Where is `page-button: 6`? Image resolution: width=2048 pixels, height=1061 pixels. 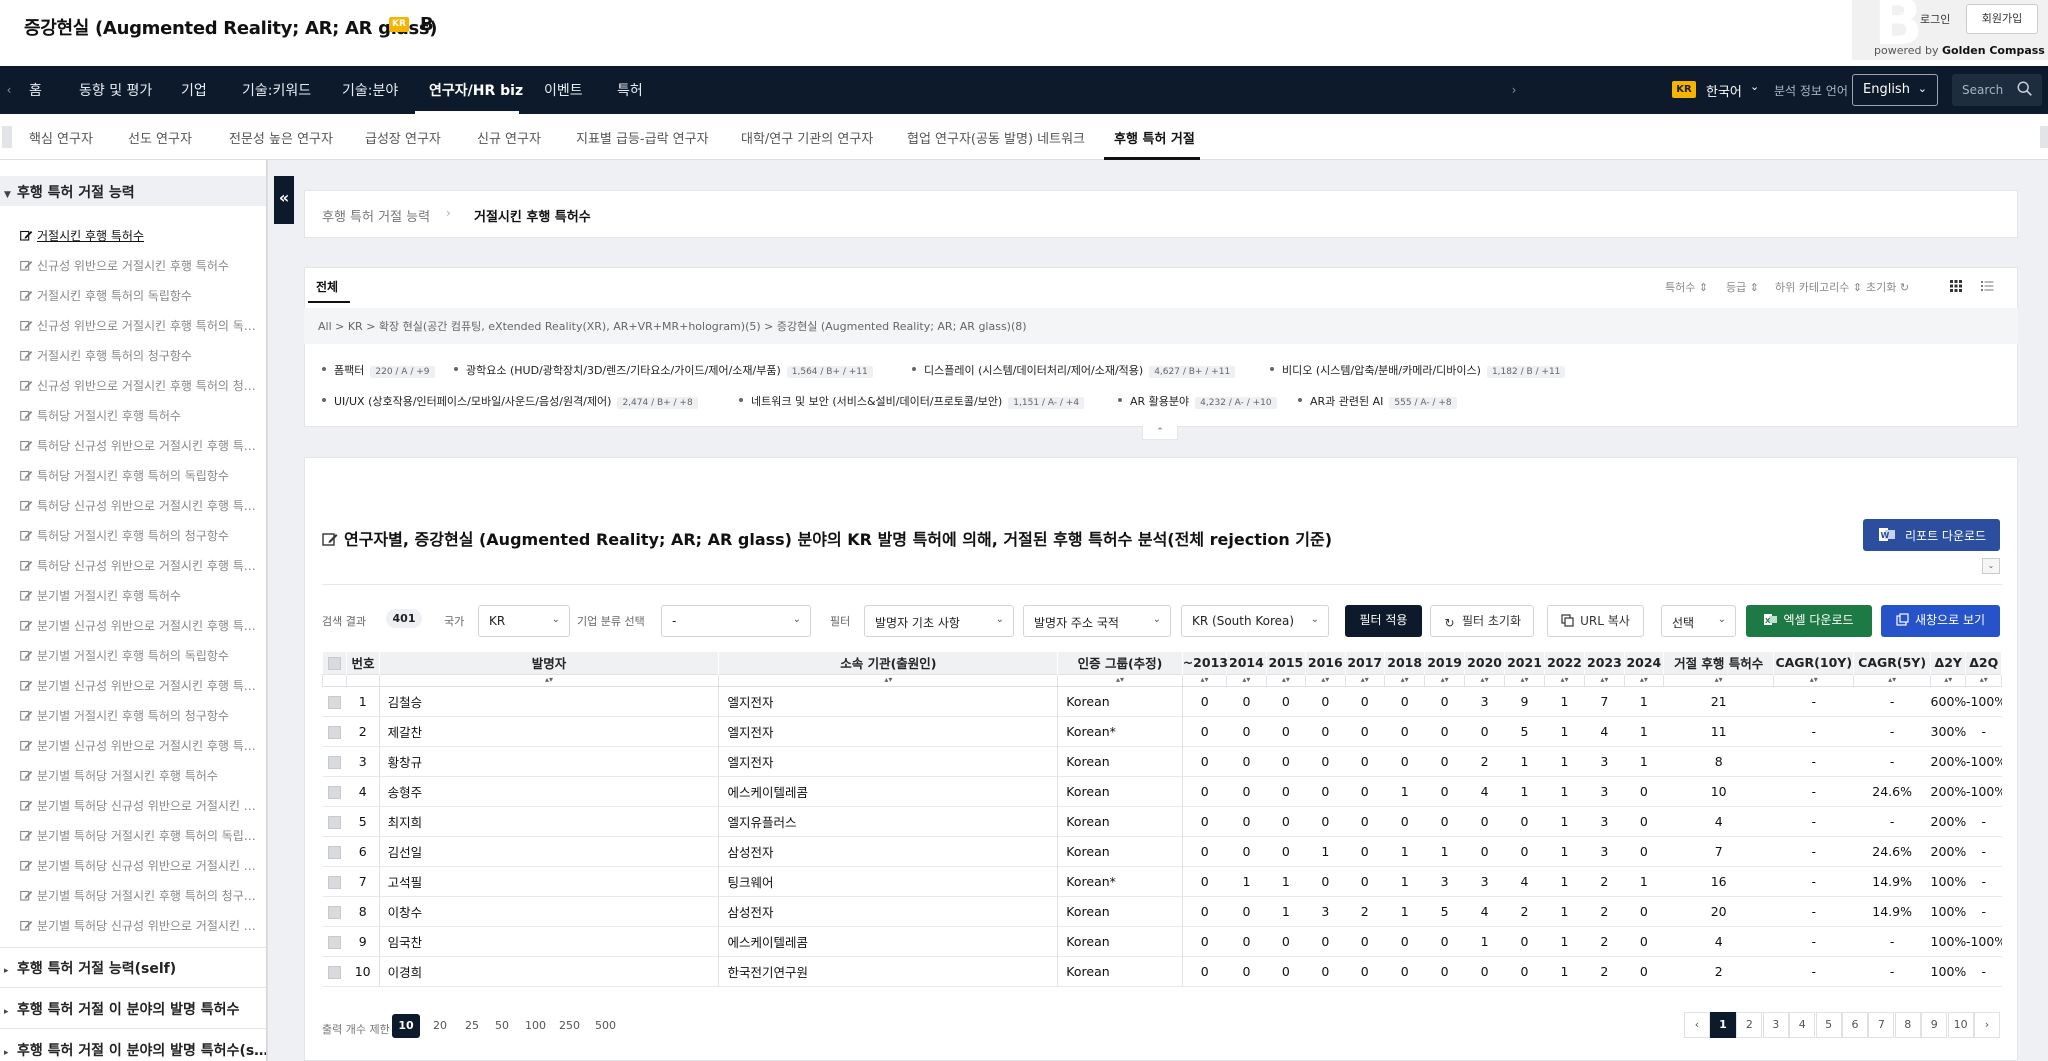 page-button: 6 is located at coordinates (1855, 1025).